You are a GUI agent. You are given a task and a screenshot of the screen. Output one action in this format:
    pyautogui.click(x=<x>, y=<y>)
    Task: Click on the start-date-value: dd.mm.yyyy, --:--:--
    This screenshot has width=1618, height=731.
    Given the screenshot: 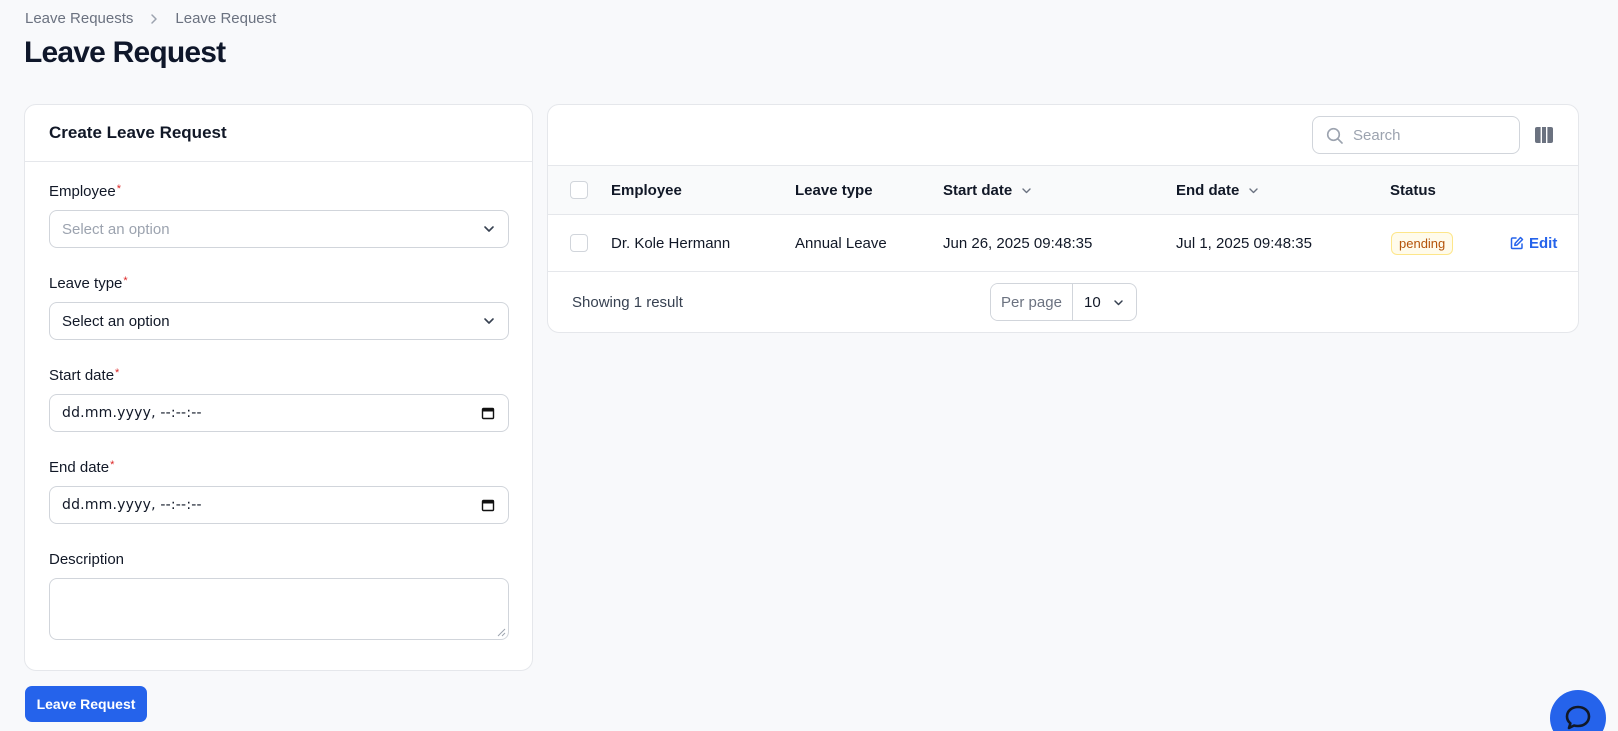 What is the action you would take?
    pyautogui.click(x=132, y=413)
    